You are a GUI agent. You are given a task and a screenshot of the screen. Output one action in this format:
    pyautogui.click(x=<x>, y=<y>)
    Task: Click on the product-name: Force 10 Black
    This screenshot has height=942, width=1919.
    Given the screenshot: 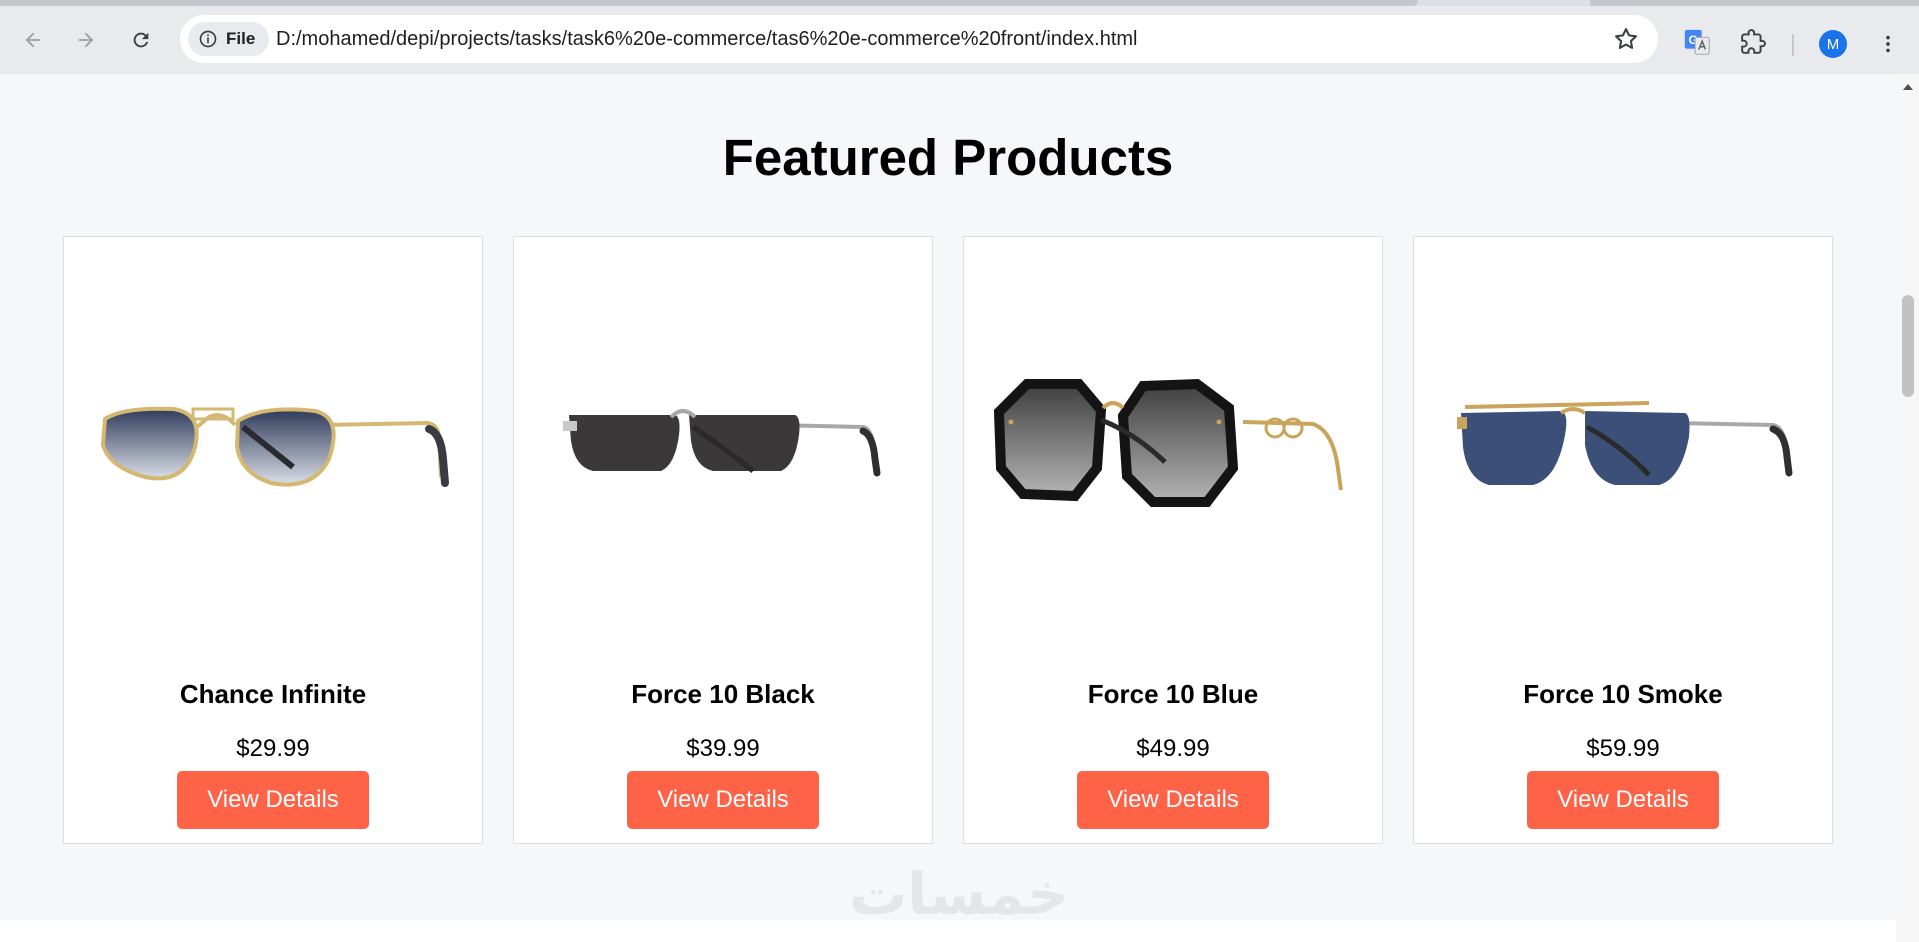 What is the action you would take?
    pyautogui.click(x=723, y=694)
    